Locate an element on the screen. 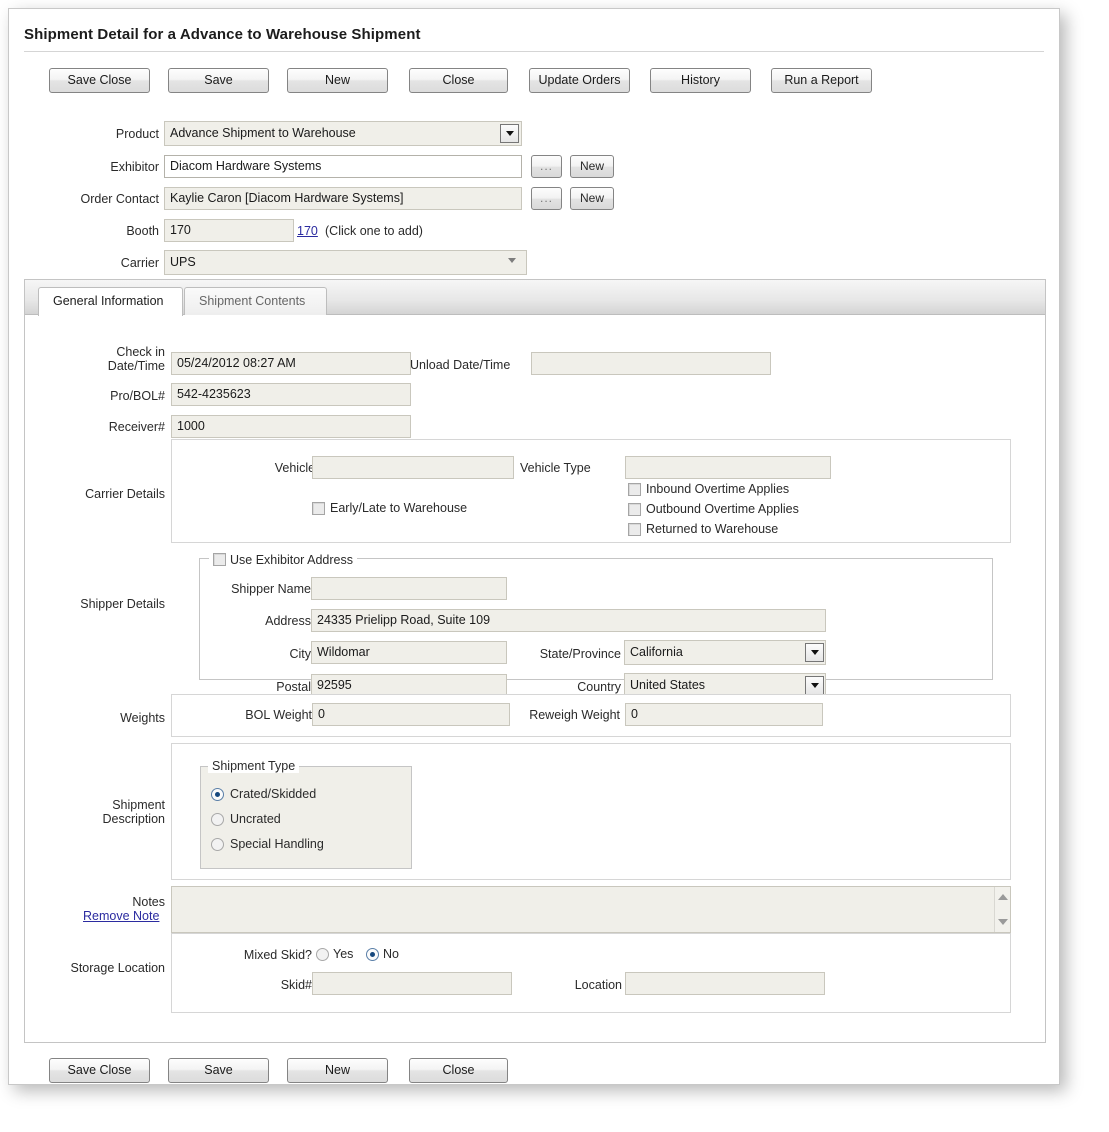 The height and width of the screenshot is (1132, 1109). use-exhibitor-address-checkbox is located at coordinates (219, 559).